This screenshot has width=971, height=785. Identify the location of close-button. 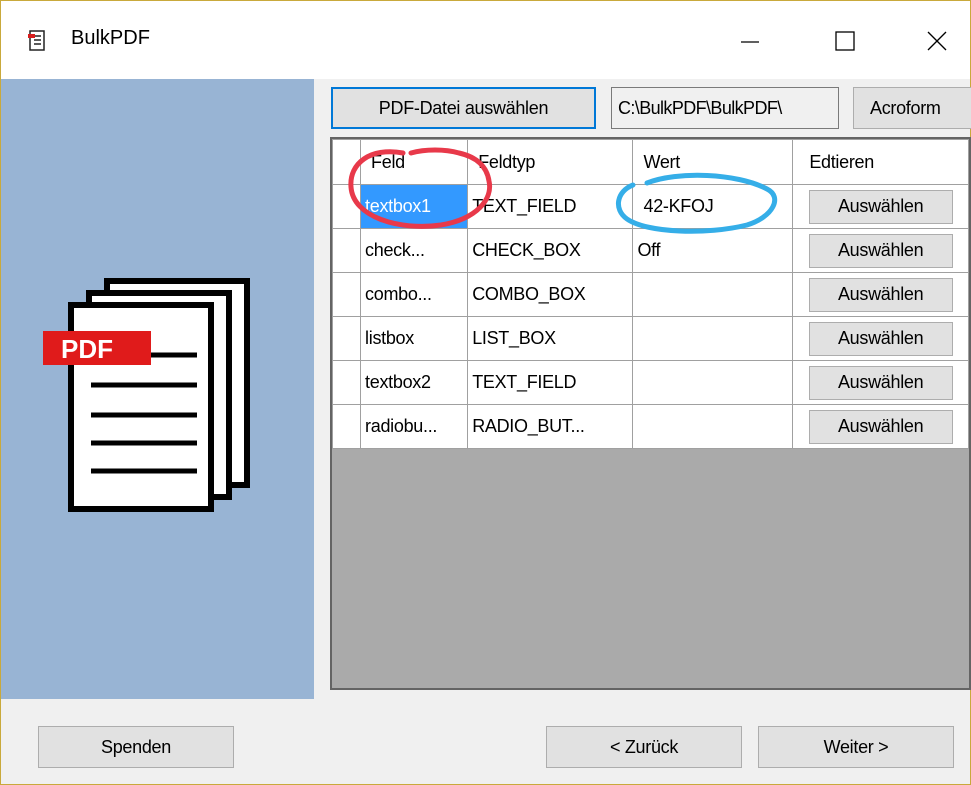
(937, 41).